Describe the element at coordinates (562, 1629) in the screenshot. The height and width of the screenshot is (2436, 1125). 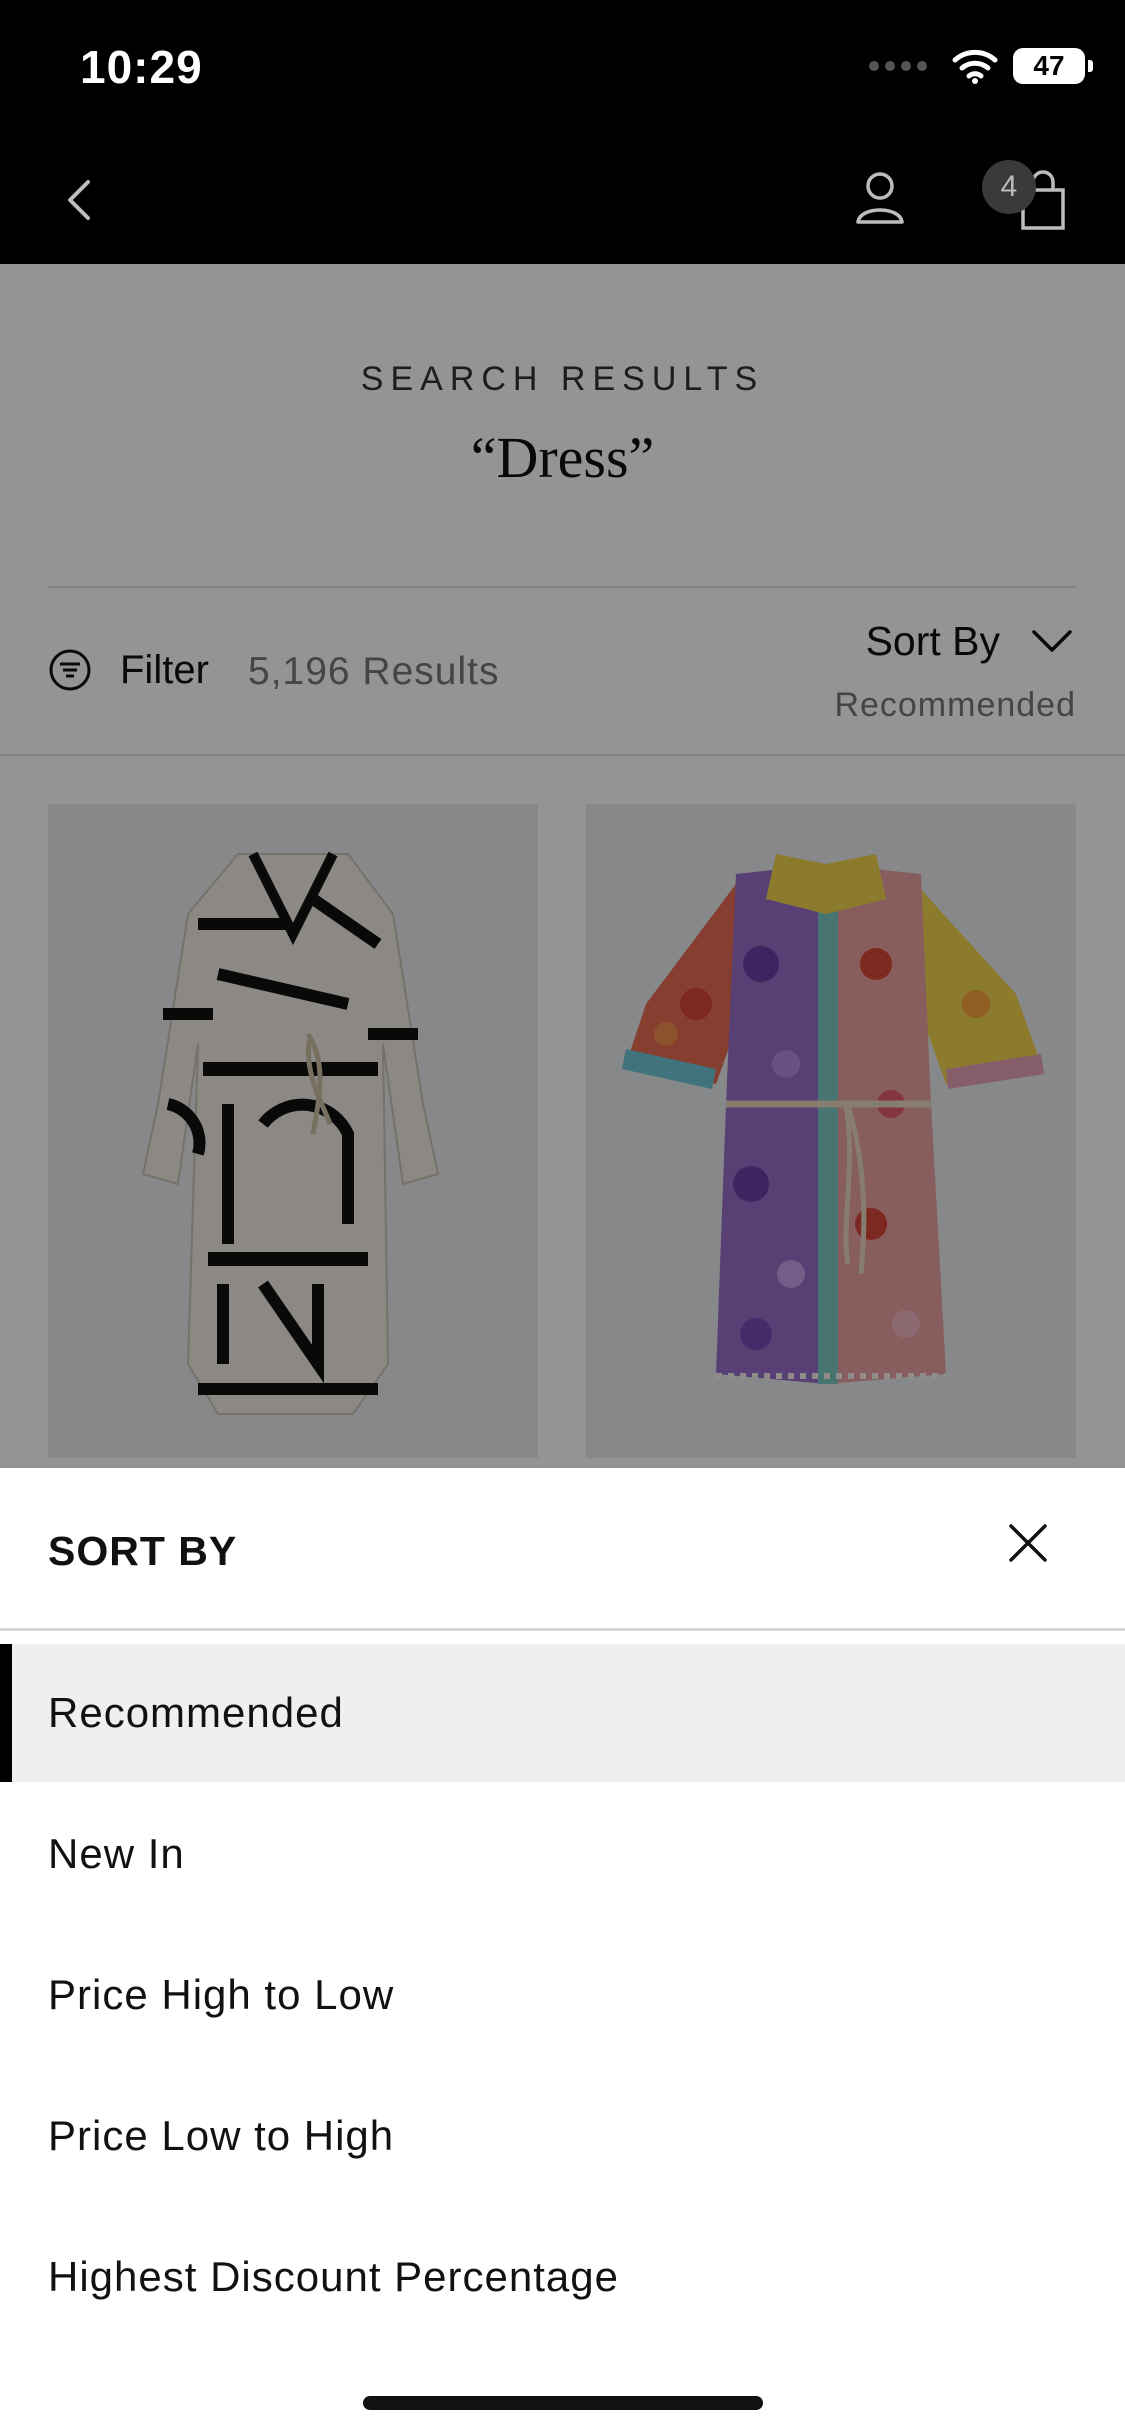
I see `divider` at that location.